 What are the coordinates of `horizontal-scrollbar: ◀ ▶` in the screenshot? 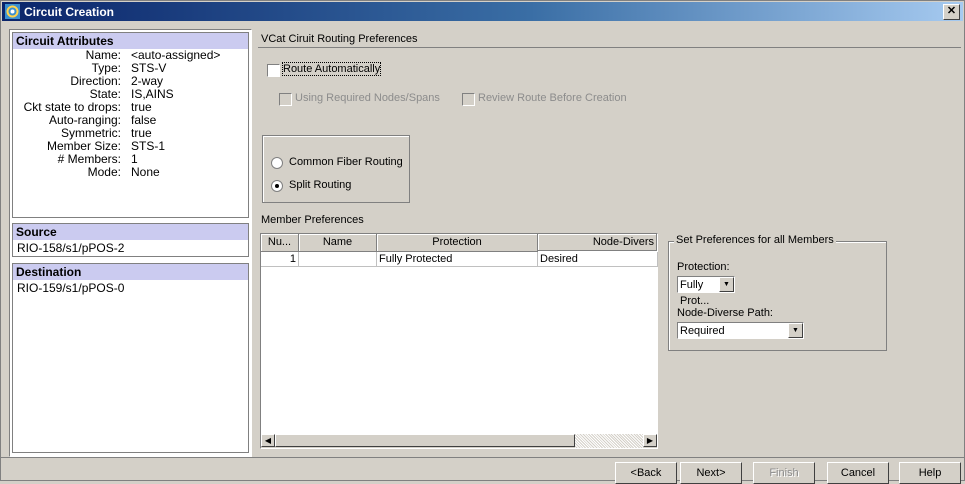 It's located at (459, 441).